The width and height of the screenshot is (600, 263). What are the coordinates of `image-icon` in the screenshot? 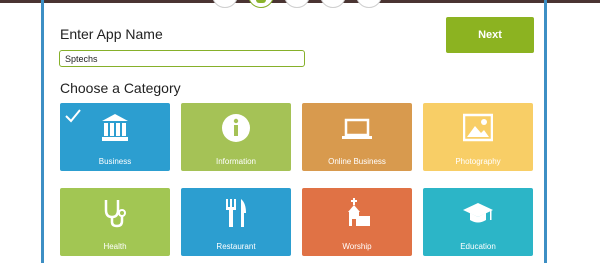 It's located at (478, 127).